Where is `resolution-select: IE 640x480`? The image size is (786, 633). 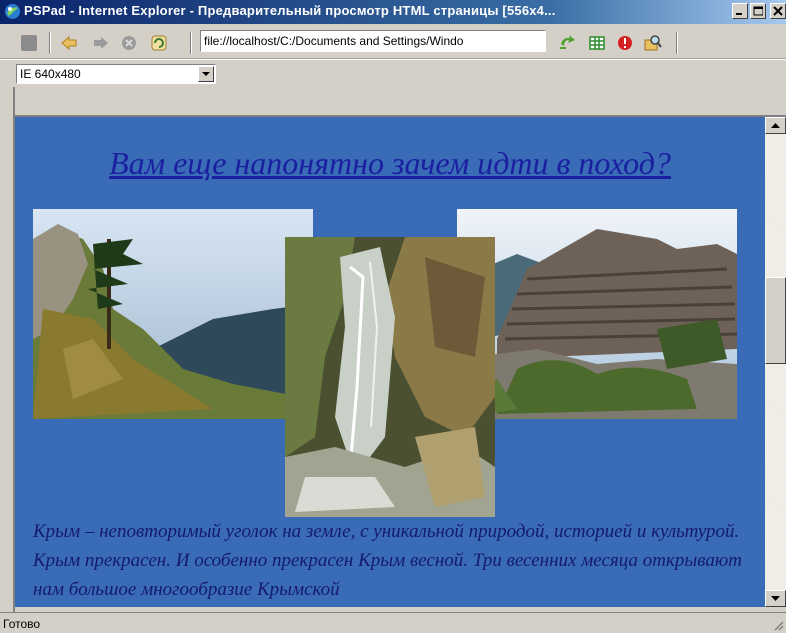 resolution-select: IE 640x480 is located at coordinates (116, 74).